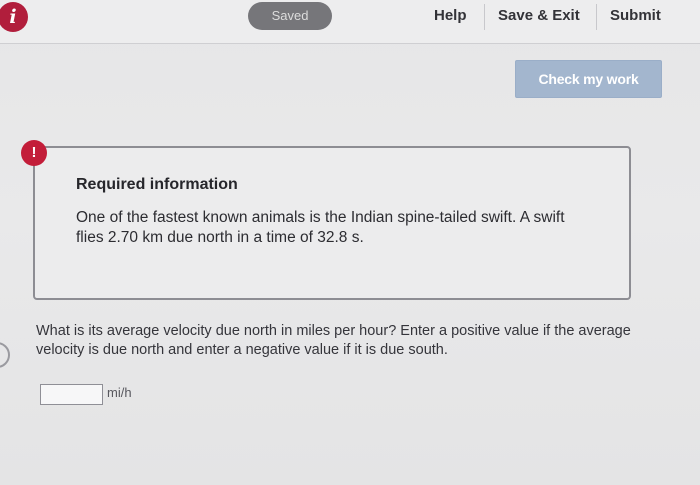 This screenshot has height=485, width=700. What do you see at coordinates (450, 16) in the screenshot?
I see `help-button: Help` at bounding box center [450, 16].